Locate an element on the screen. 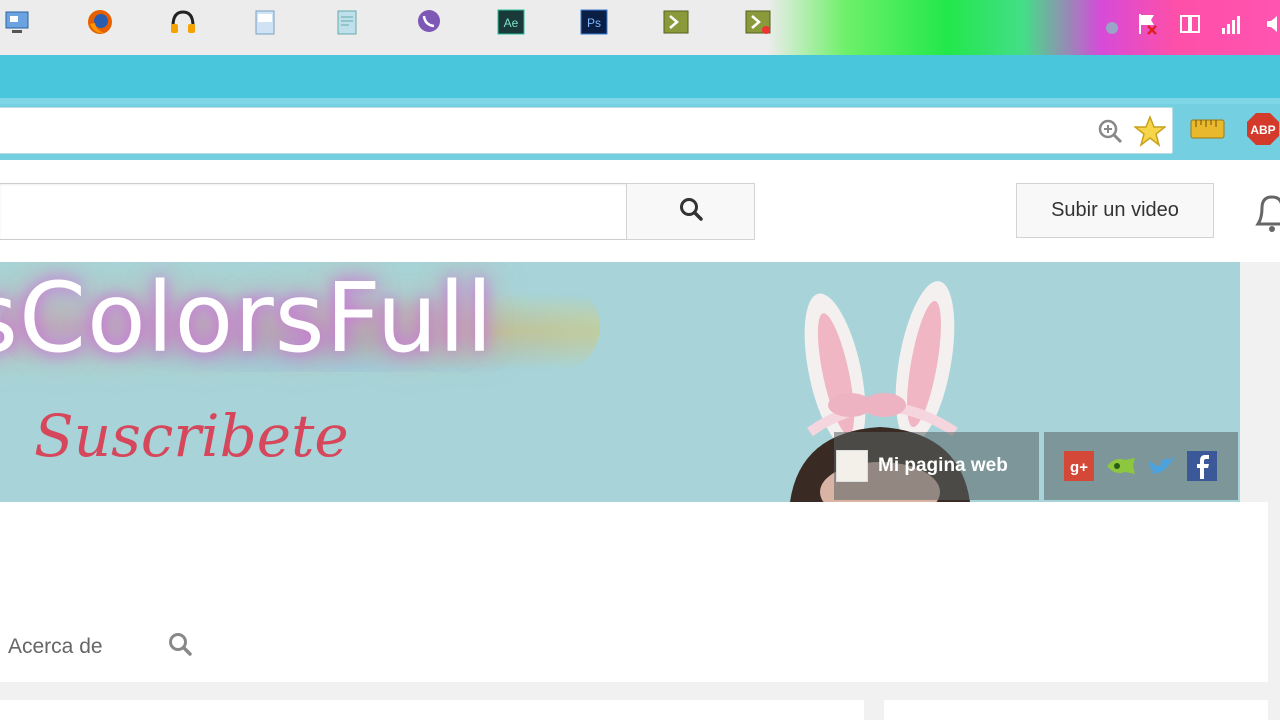 The image size is (1280, 720). twitter-icon is located at coordinates (1161, 466).